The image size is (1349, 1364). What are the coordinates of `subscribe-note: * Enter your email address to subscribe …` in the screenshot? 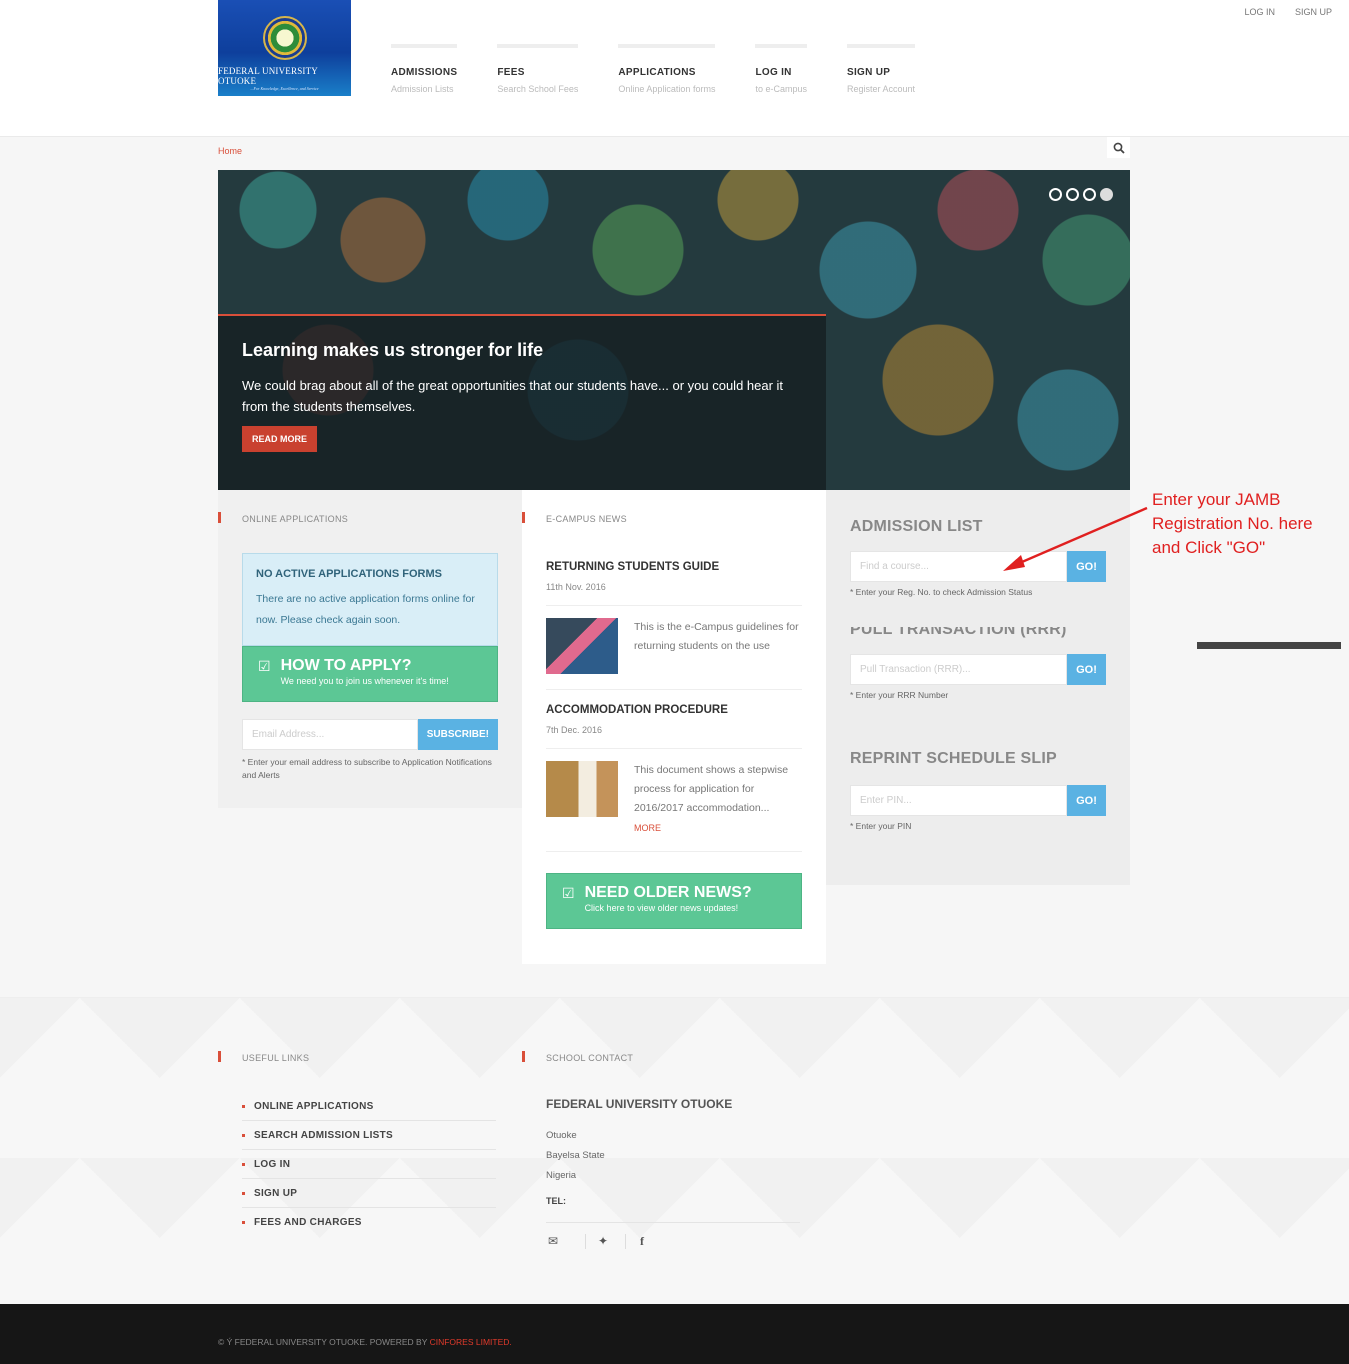 It's located at (367, 768).